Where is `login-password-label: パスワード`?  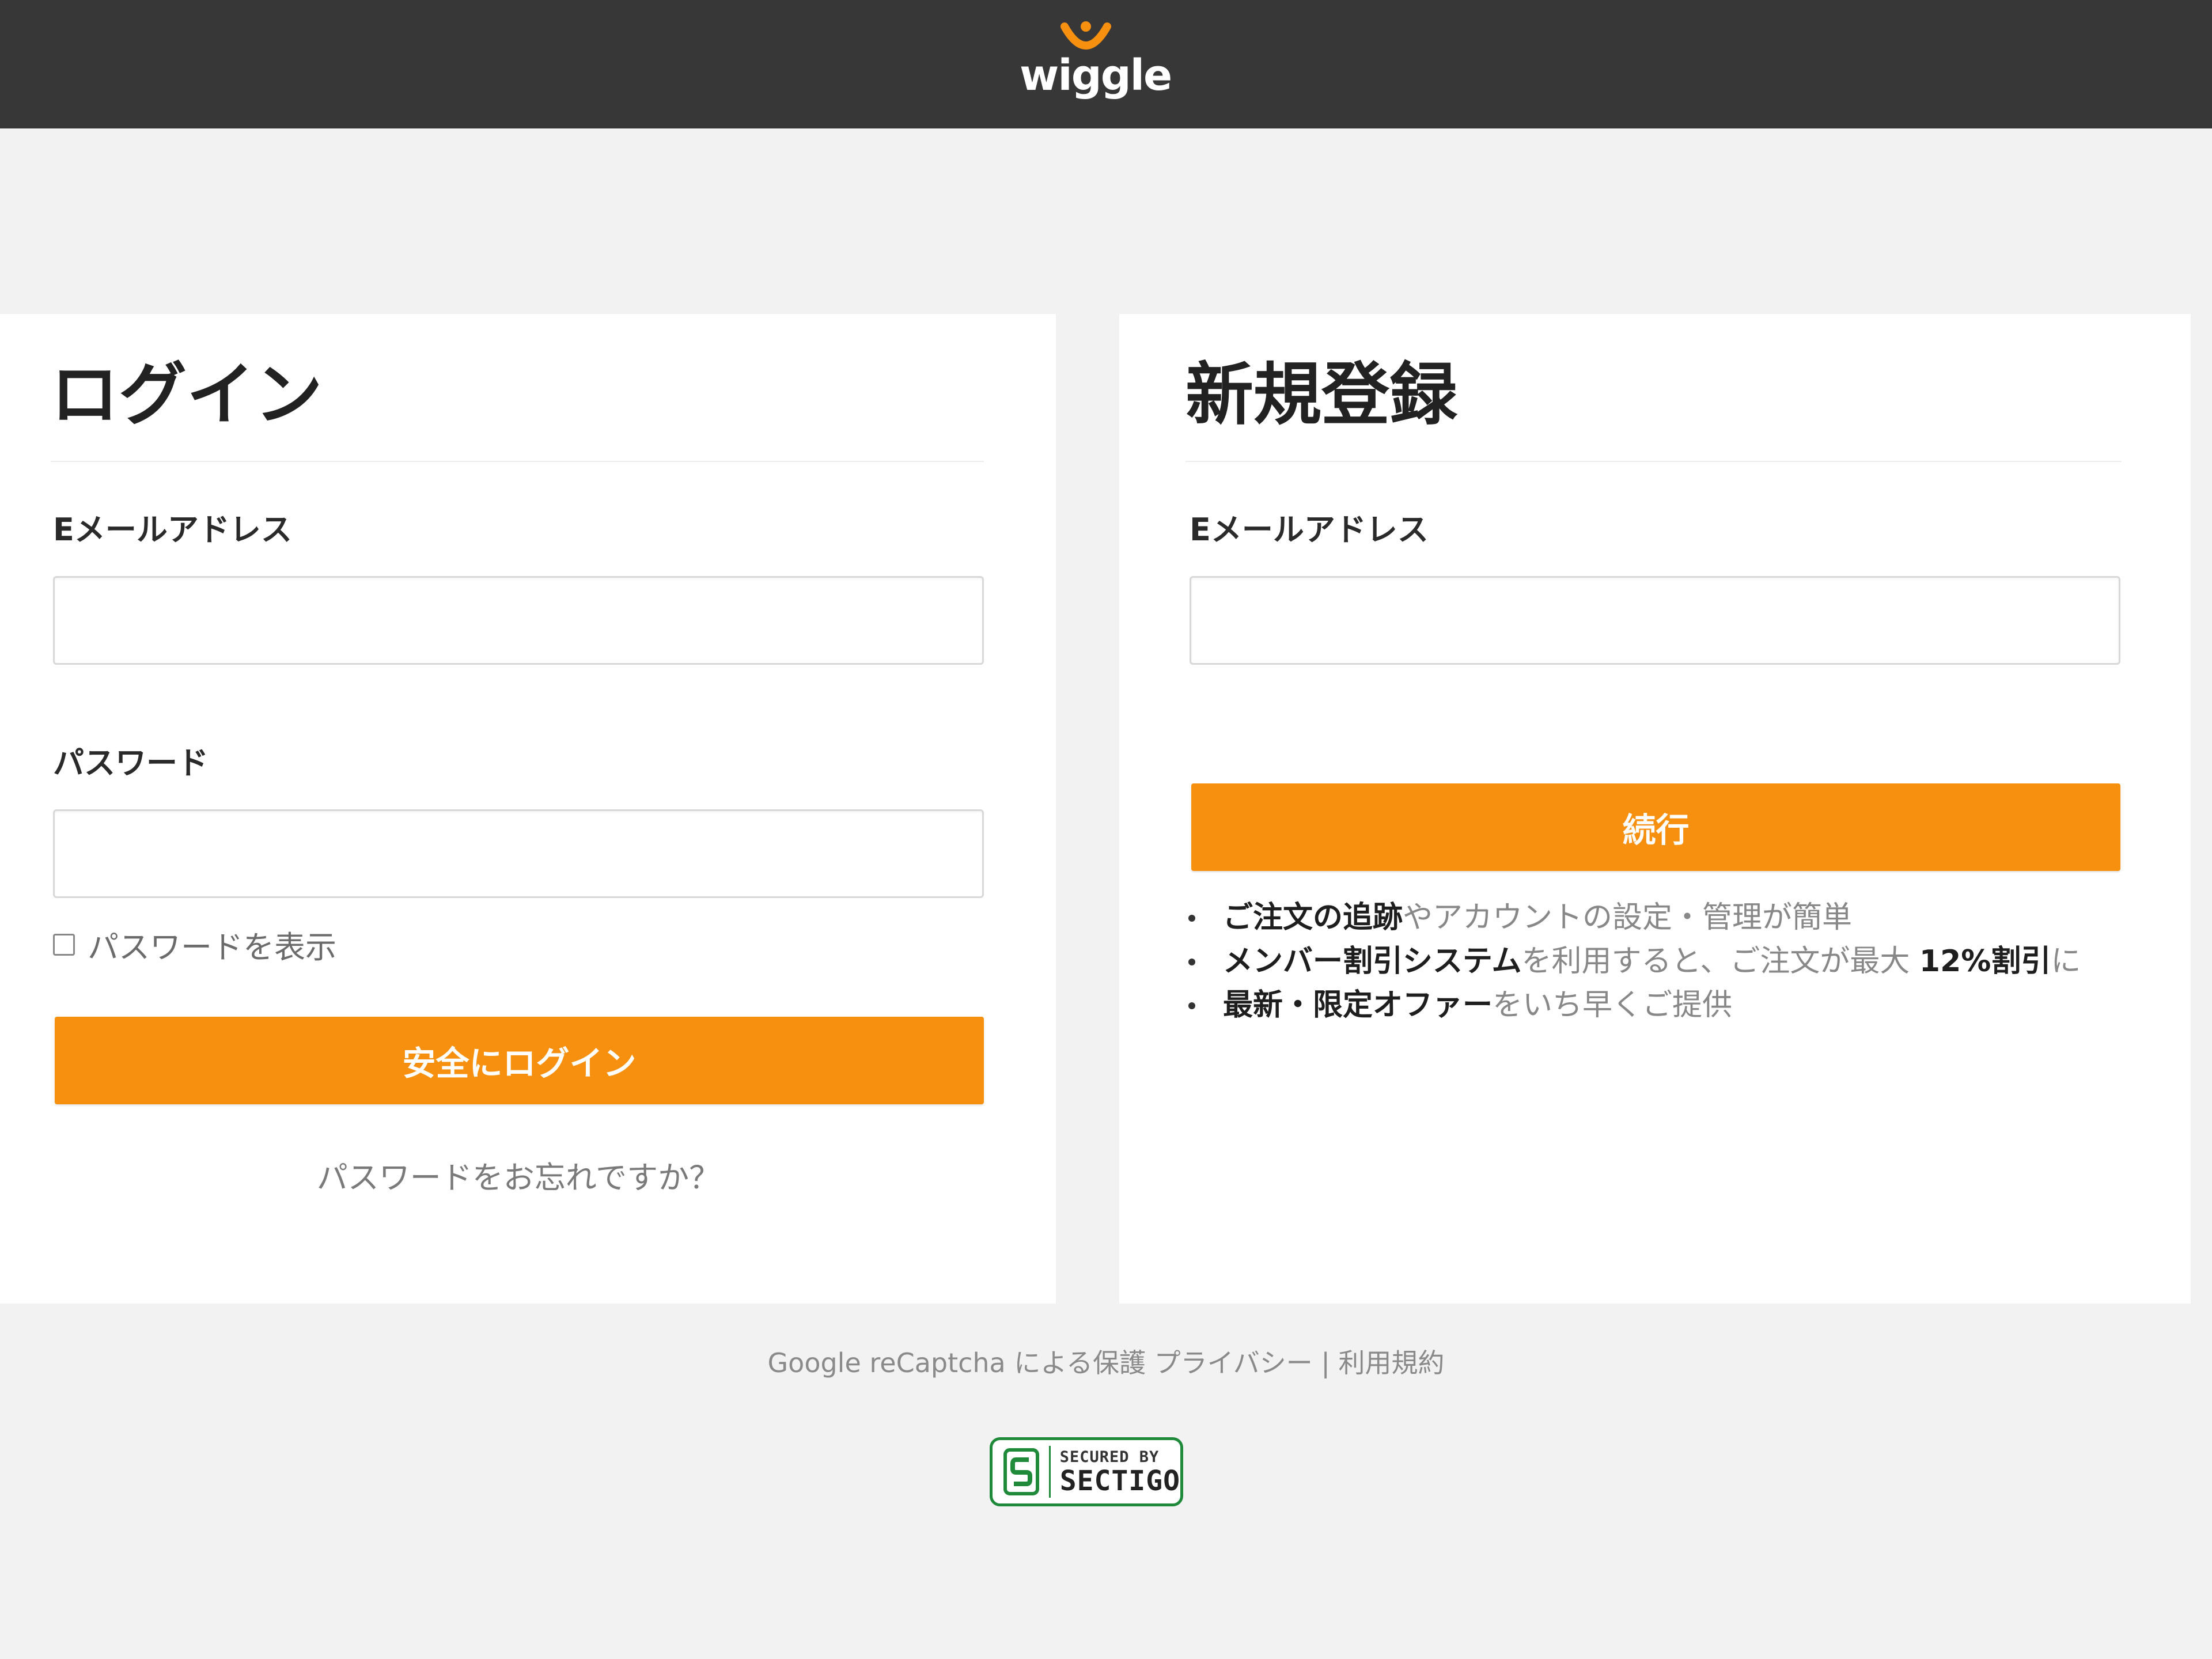 login-password-label: パスワード is located at coordinates (131, 763).